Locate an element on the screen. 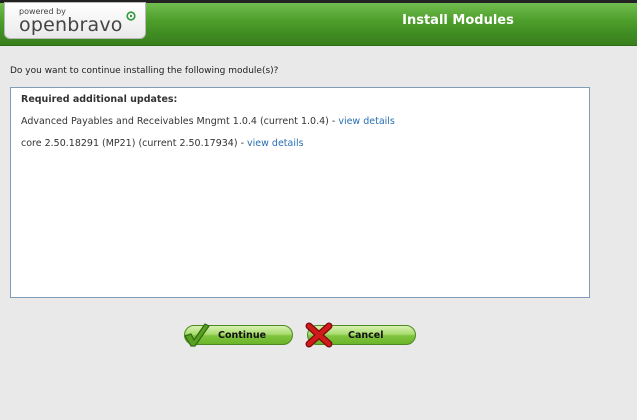  continue-button: Continue is located at coordinates (238, 335).